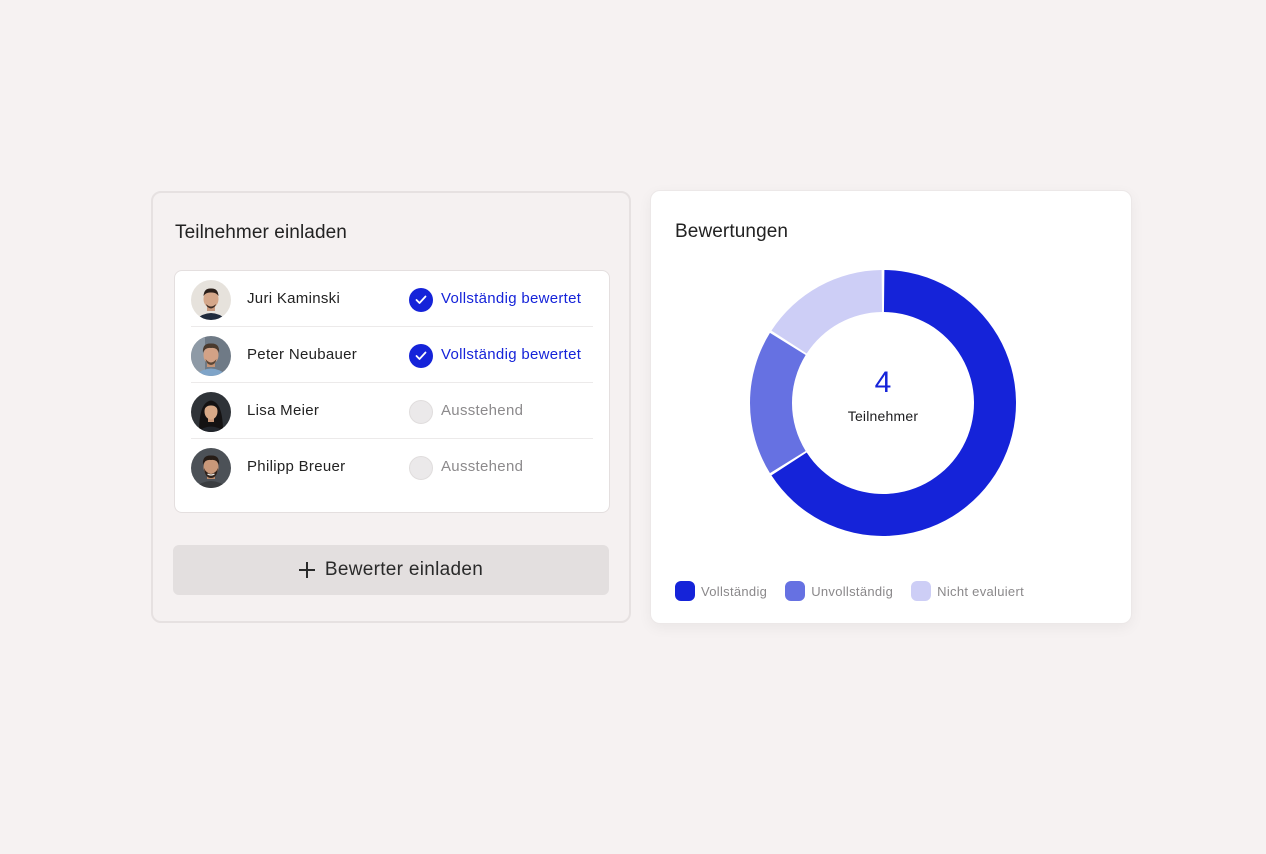  Describe the element at coordinates (392, 355) in the screenshot. I see `participant-row: Peter Neubauer Vollständig bewertet` at that location.